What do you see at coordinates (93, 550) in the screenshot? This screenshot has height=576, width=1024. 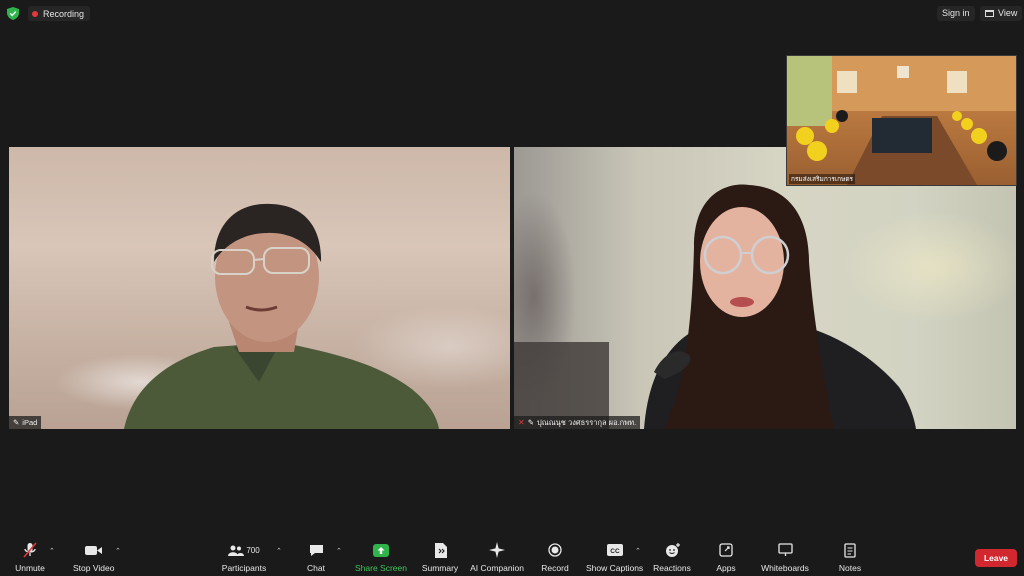 I see `video-camera-icon` at bounding box center [93, 550].